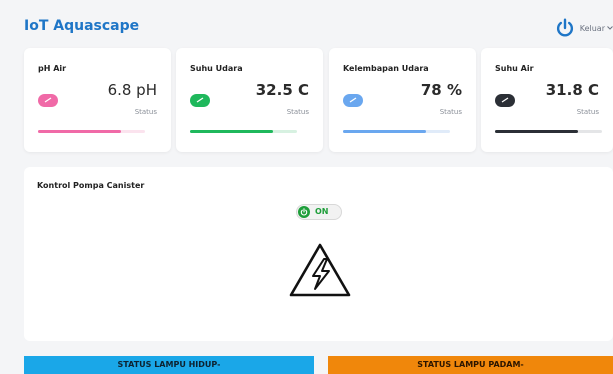 This screenshot has height=374, width=613. I want to click on water-temp-progress, so click(548, 131).